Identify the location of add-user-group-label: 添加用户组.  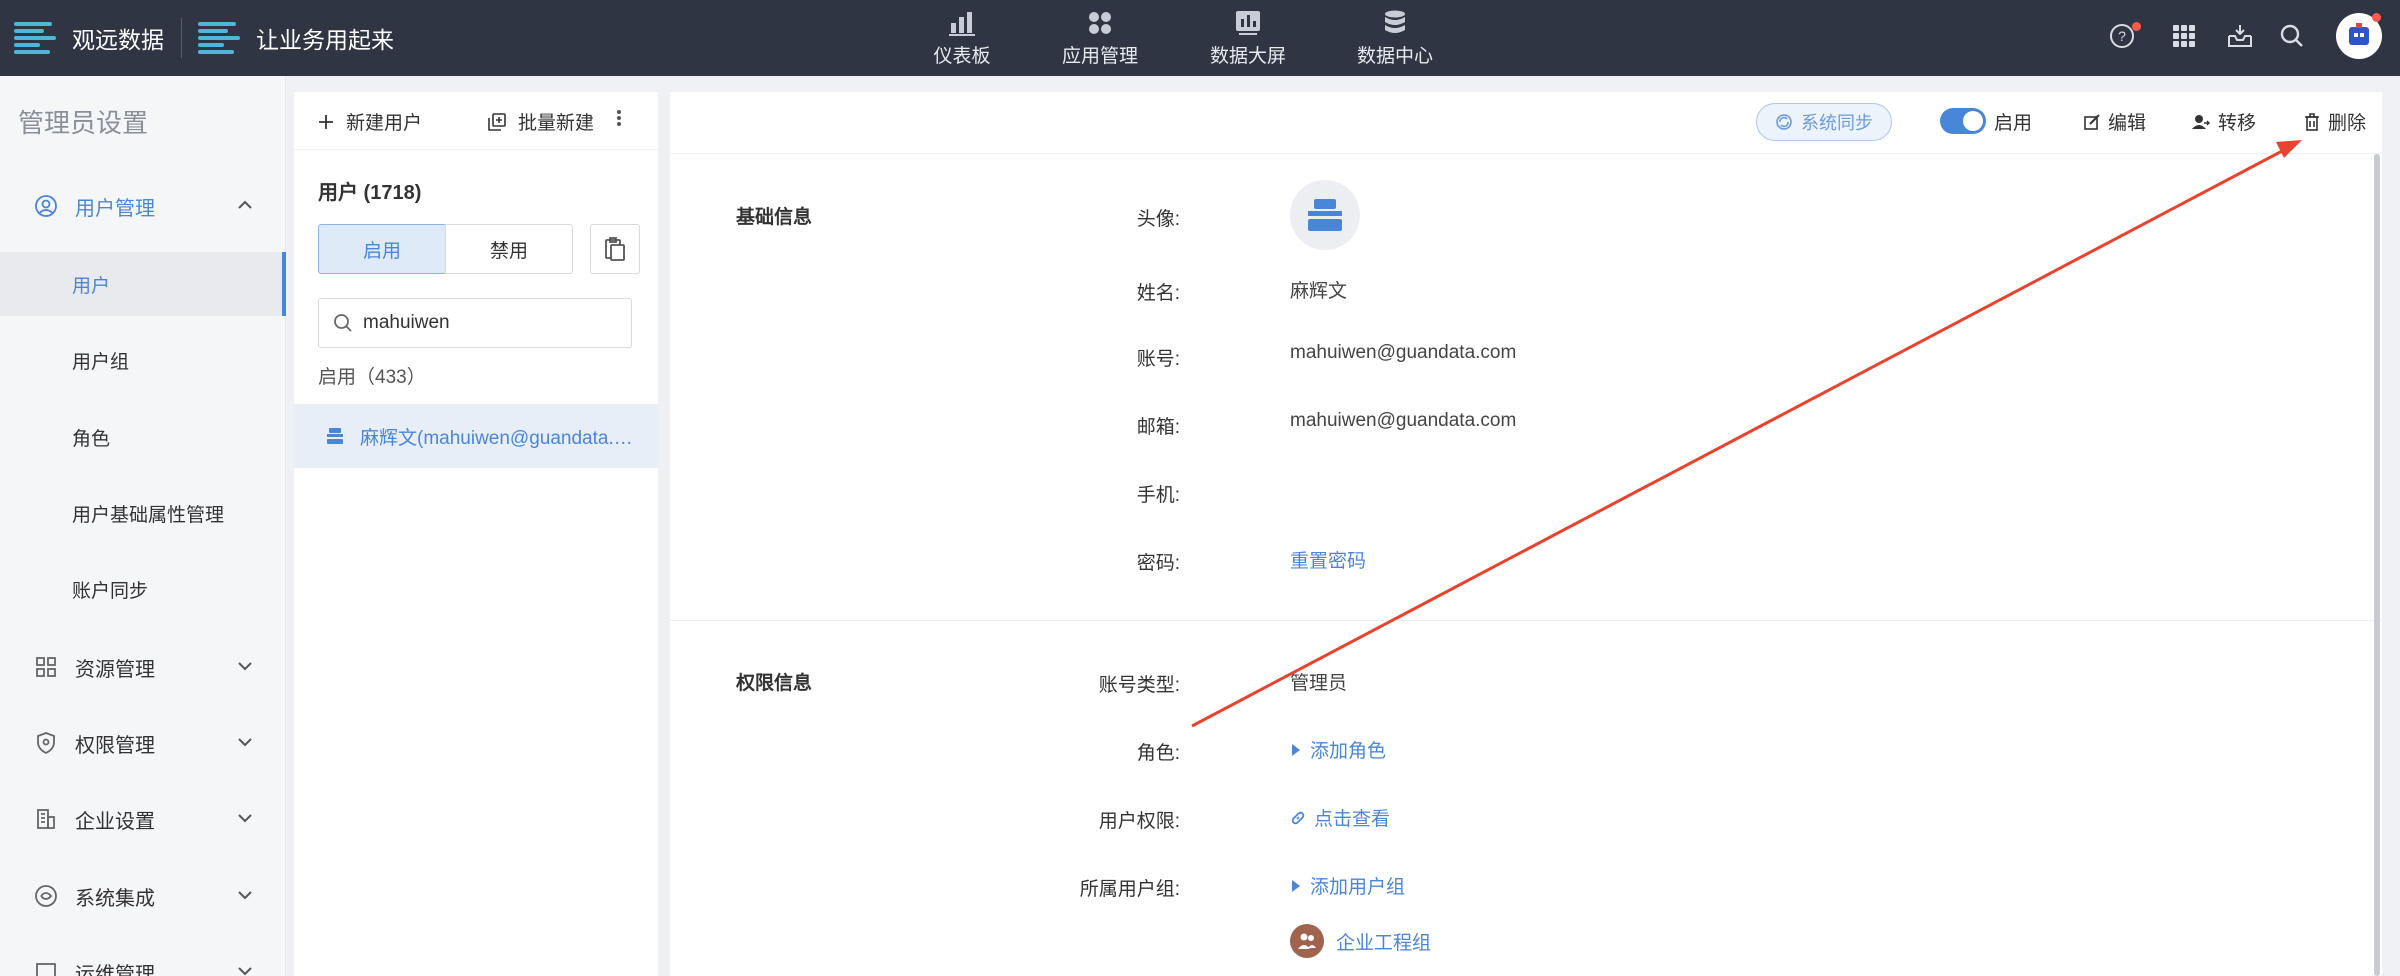
(1358, 887).